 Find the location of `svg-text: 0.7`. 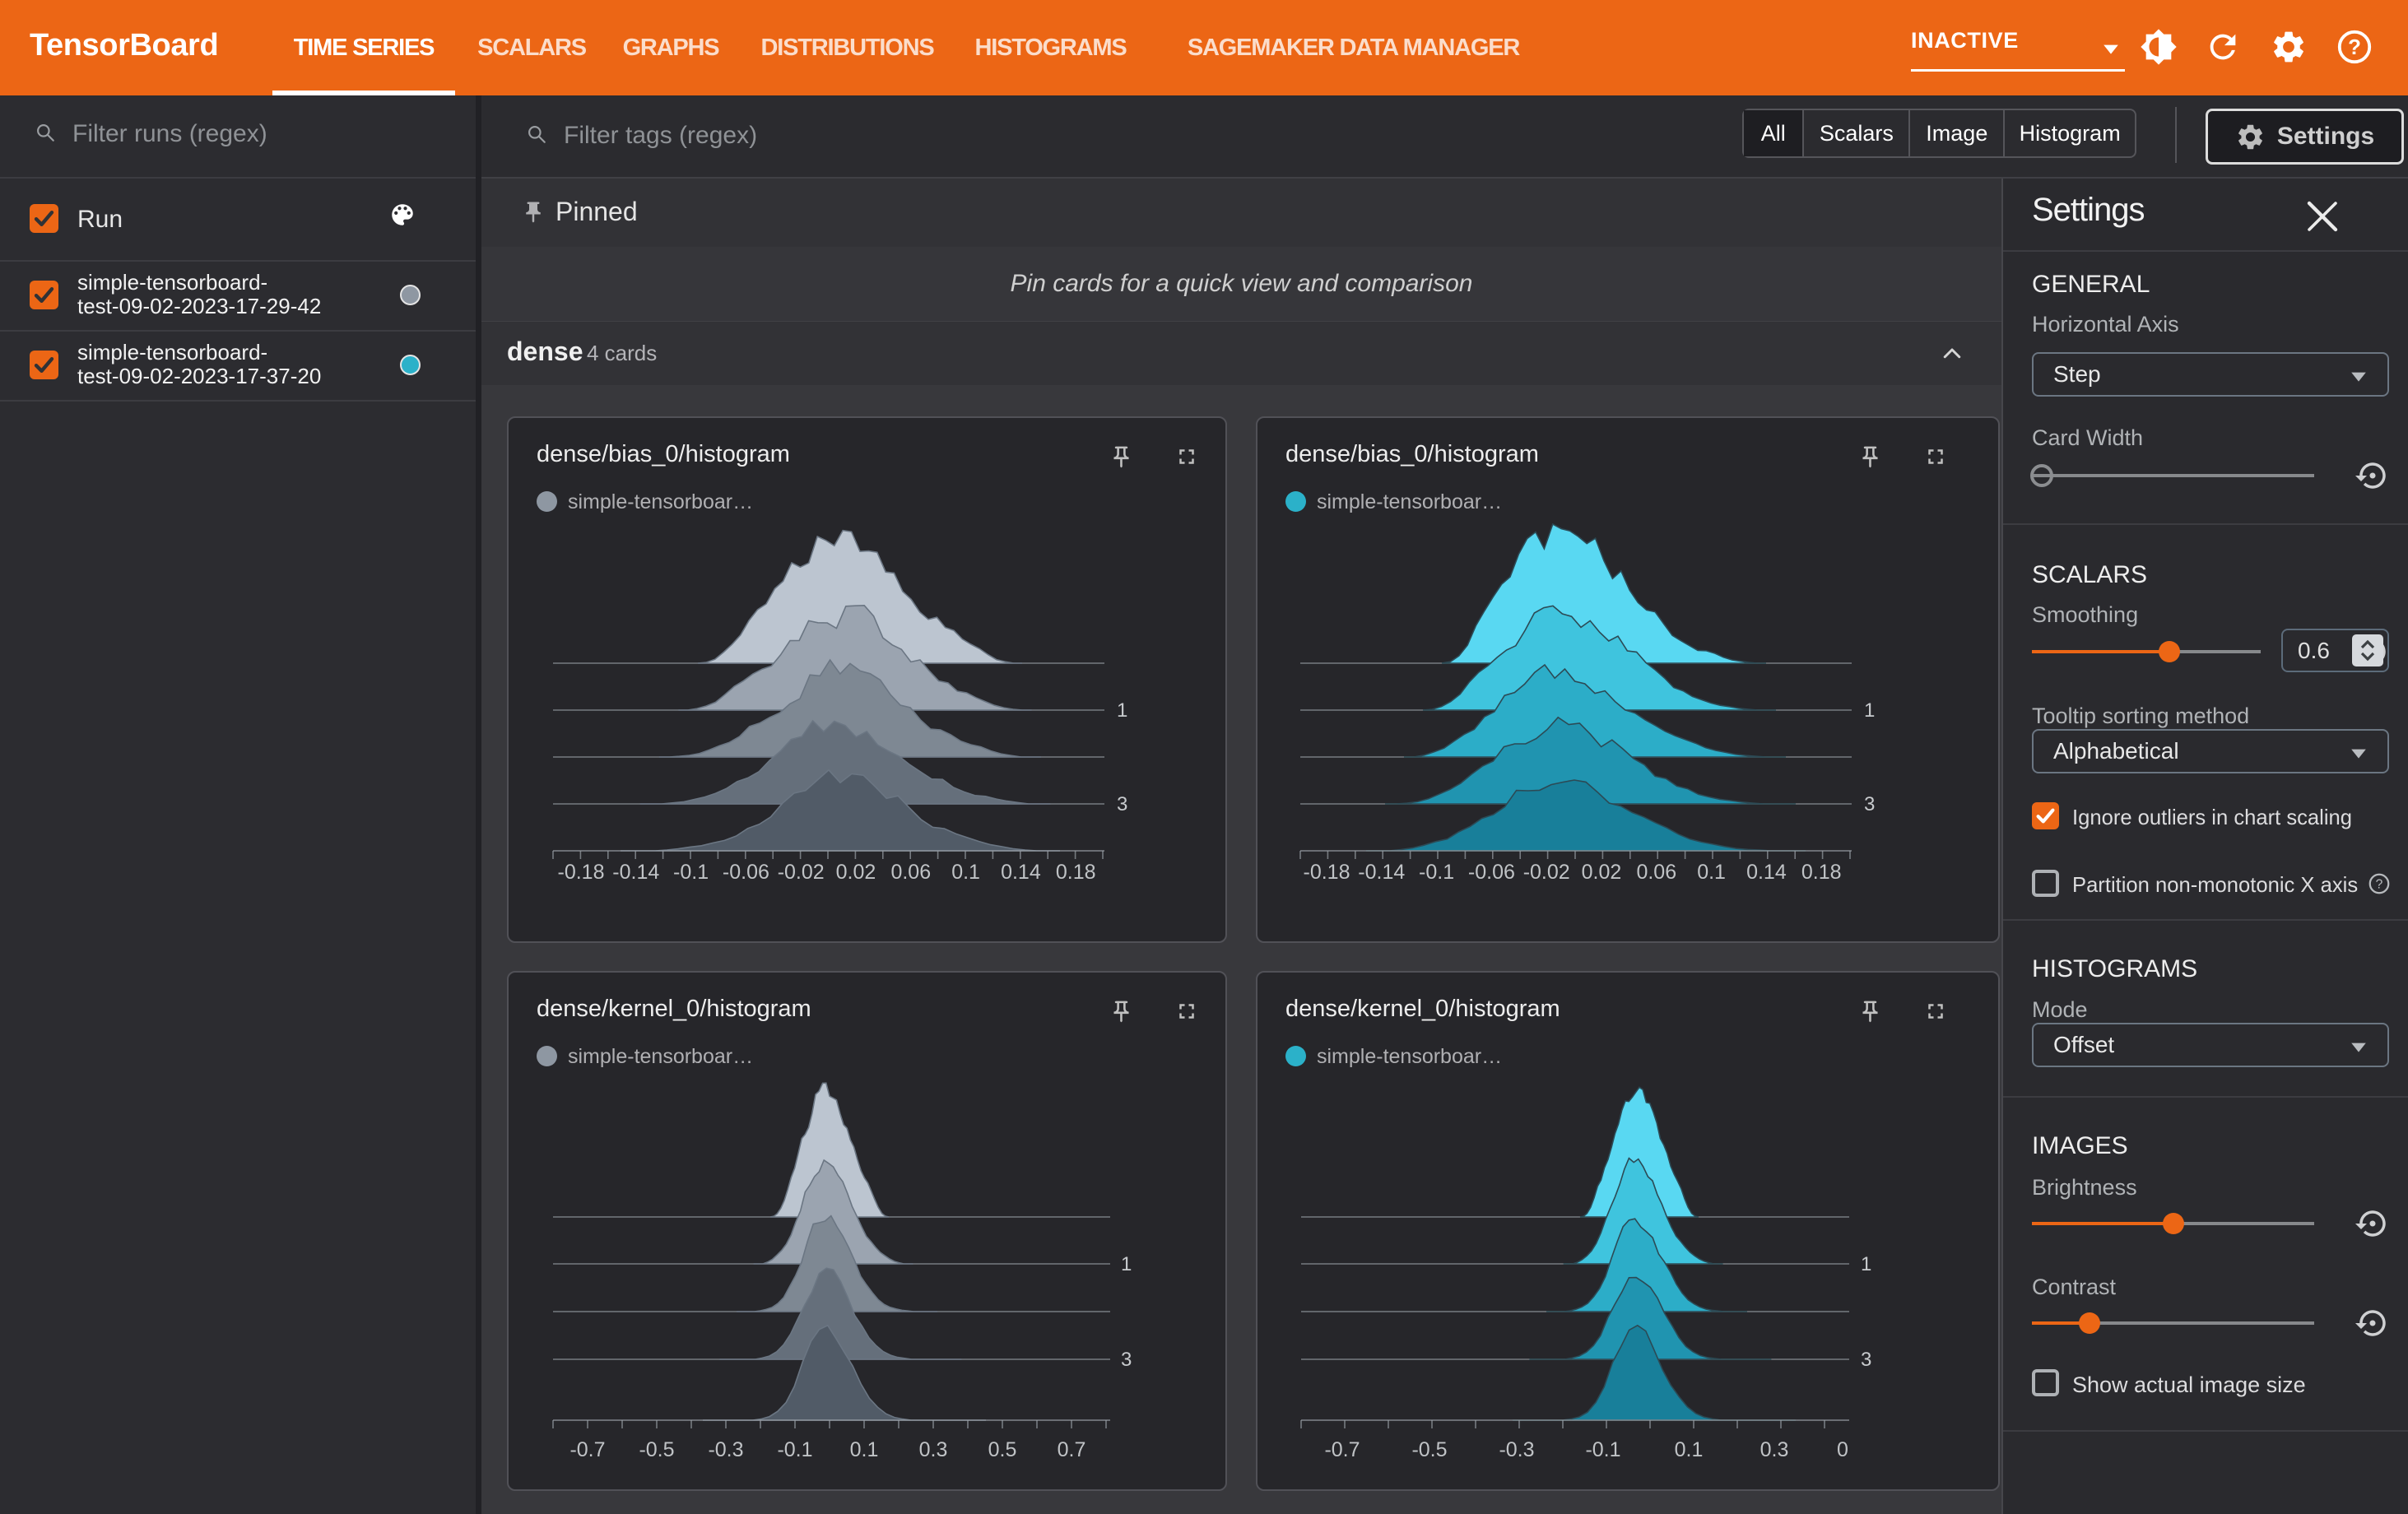

svg-text: 0.7 is located at coordinates (1072, 1449).